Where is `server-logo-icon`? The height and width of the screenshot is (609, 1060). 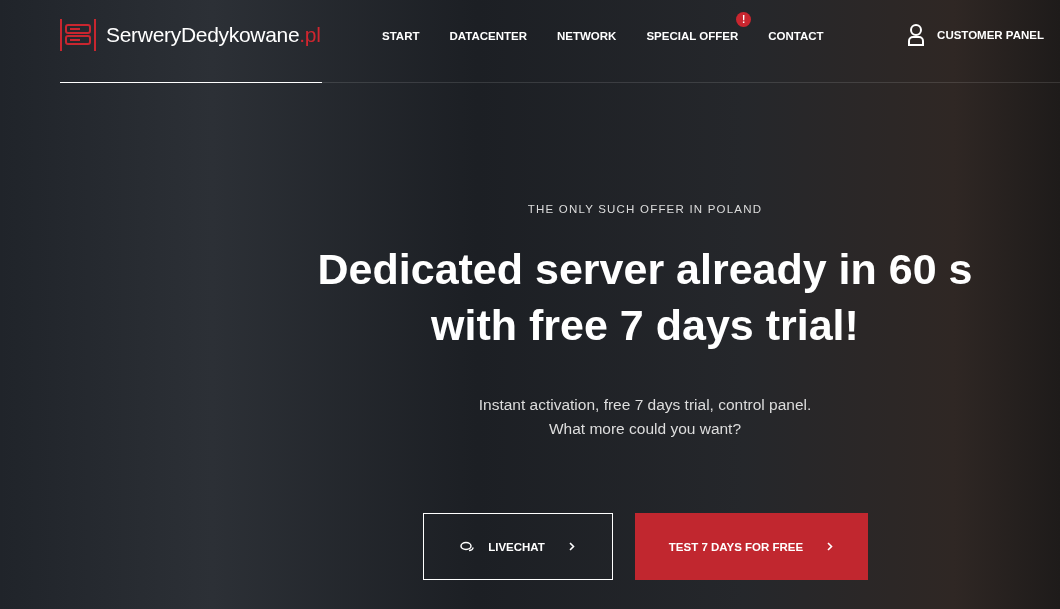
server-logo-icon is located at coordinates (78, 35).